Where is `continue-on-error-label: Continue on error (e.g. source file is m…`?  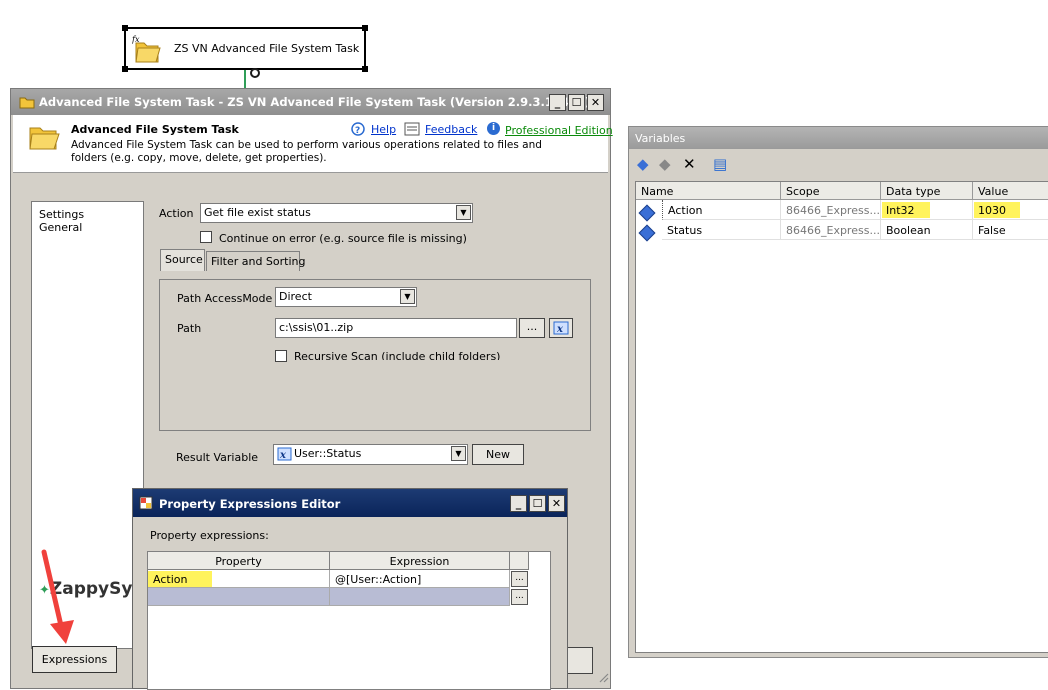 continue-on-error-label: Continue on error (e.g. source file is m… is located at coordinates (343, 238).